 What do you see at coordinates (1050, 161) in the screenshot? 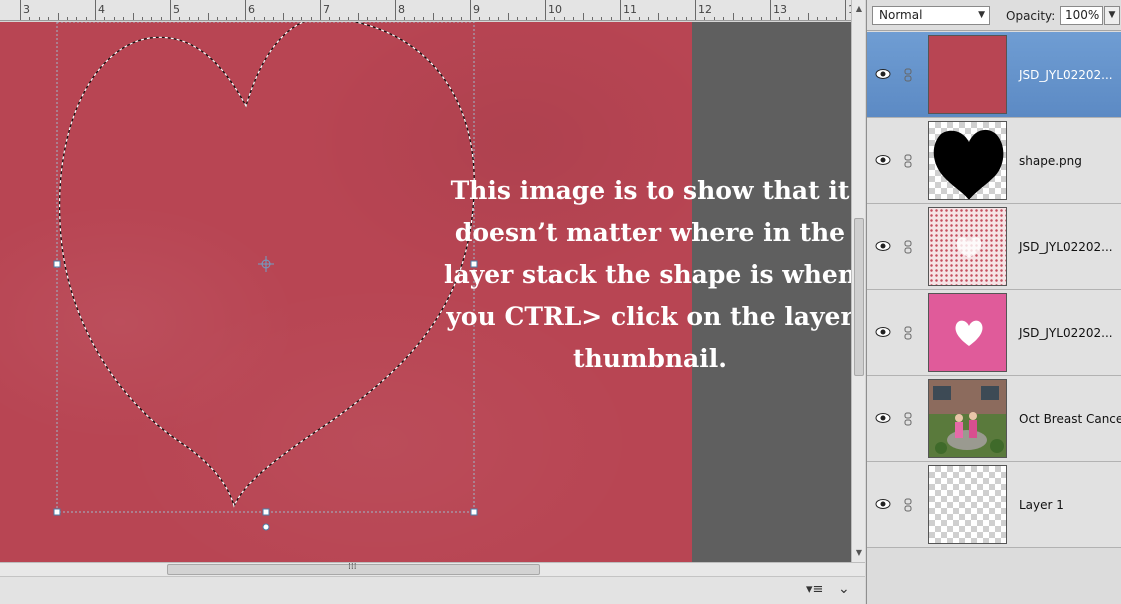
I see `layer-name: shape.png` at bounding box center [1050, 161].